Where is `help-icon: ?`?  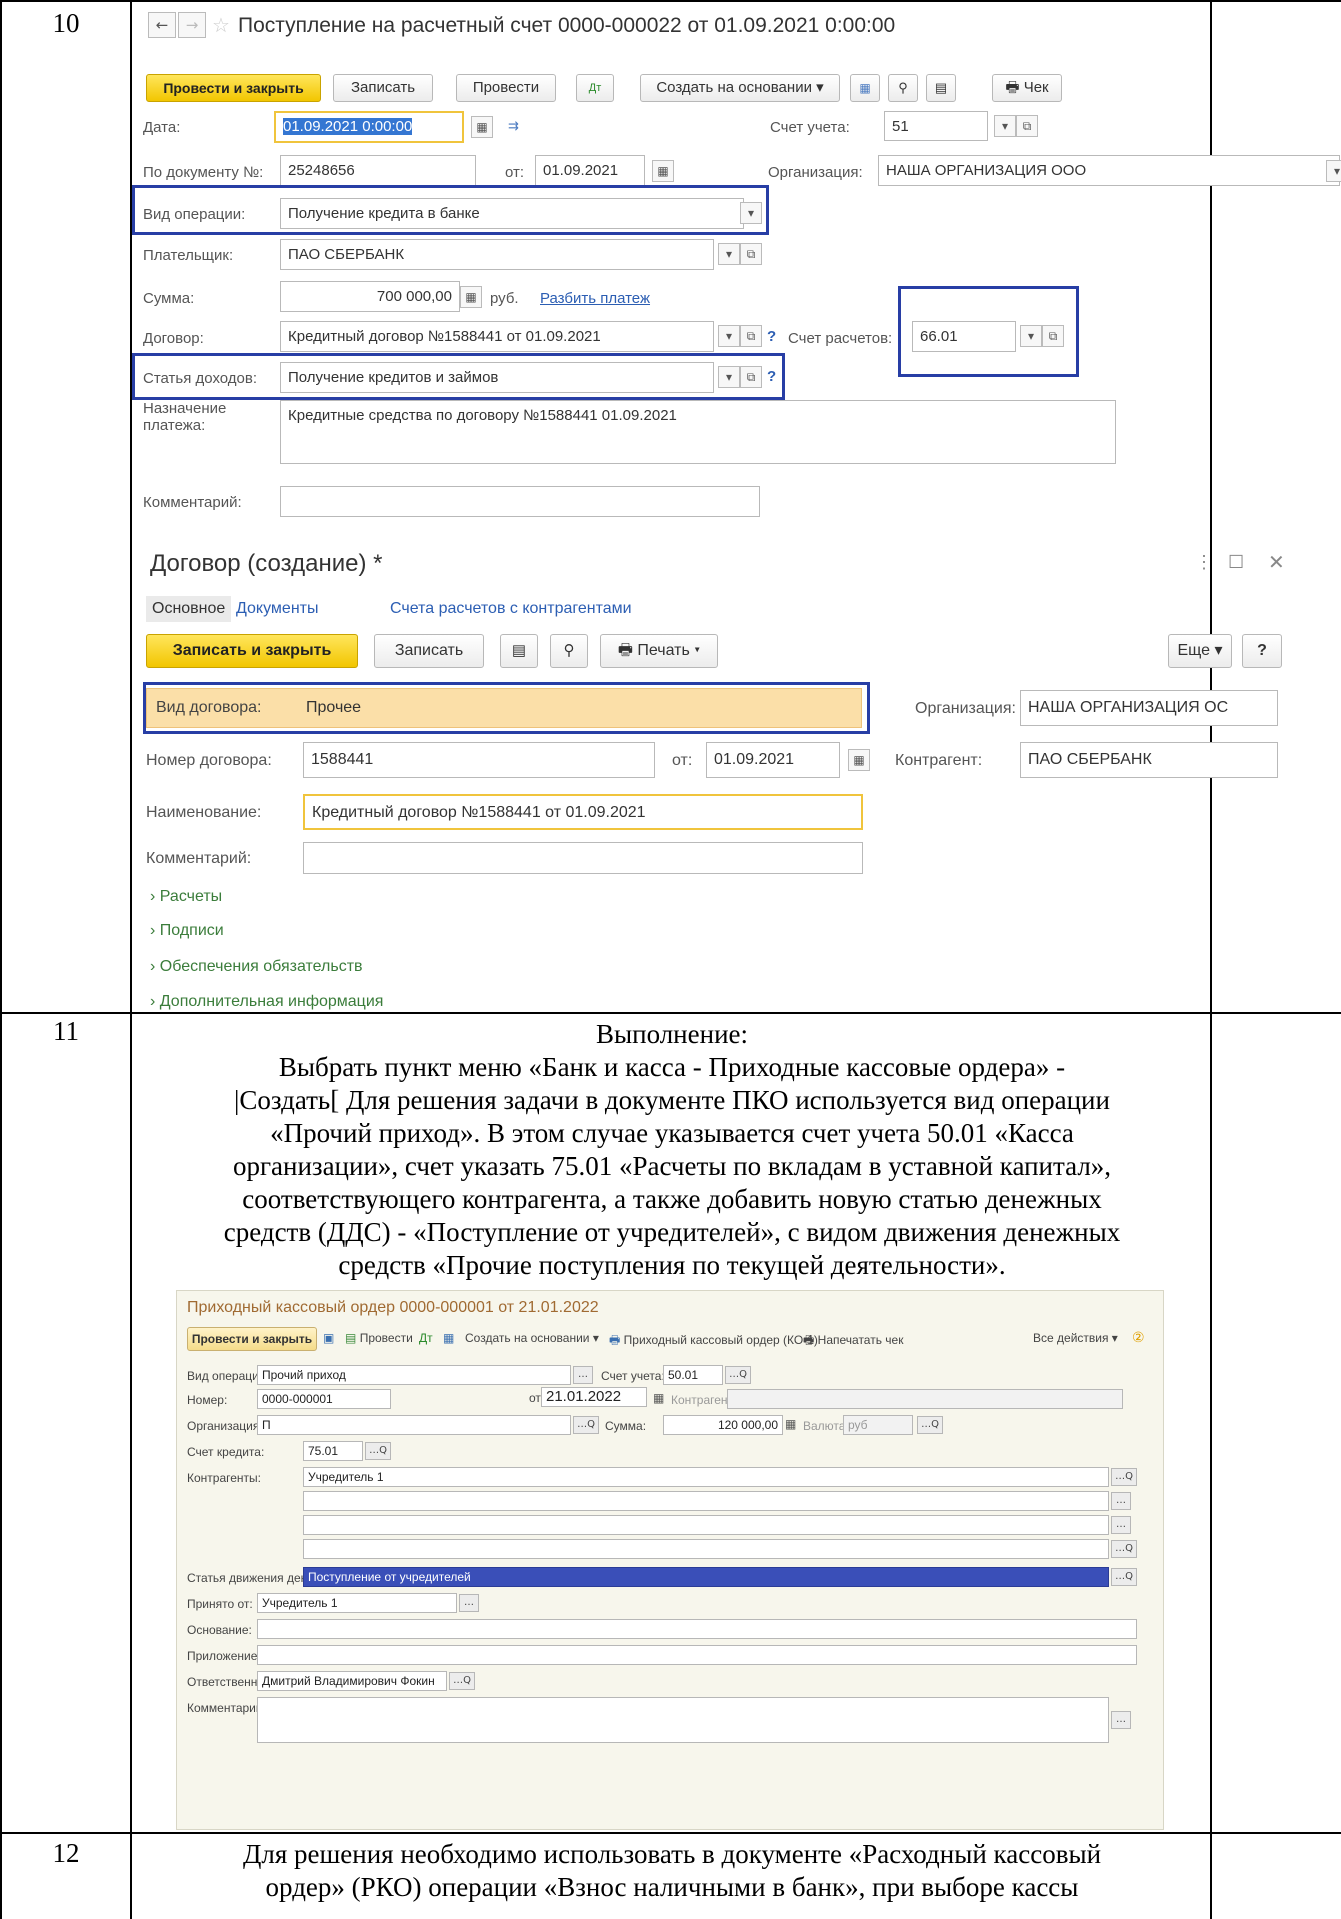 help-icon: ? is located at coordinates (771, 336).